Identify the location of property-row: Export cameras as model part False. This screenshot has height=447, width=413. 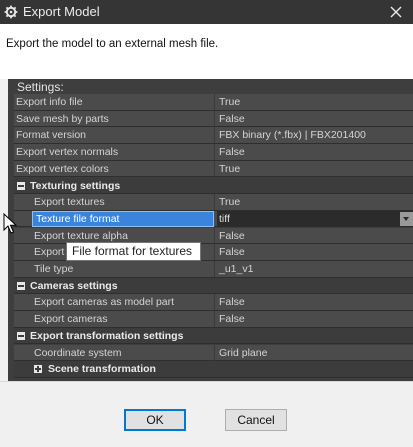
(213, 302).